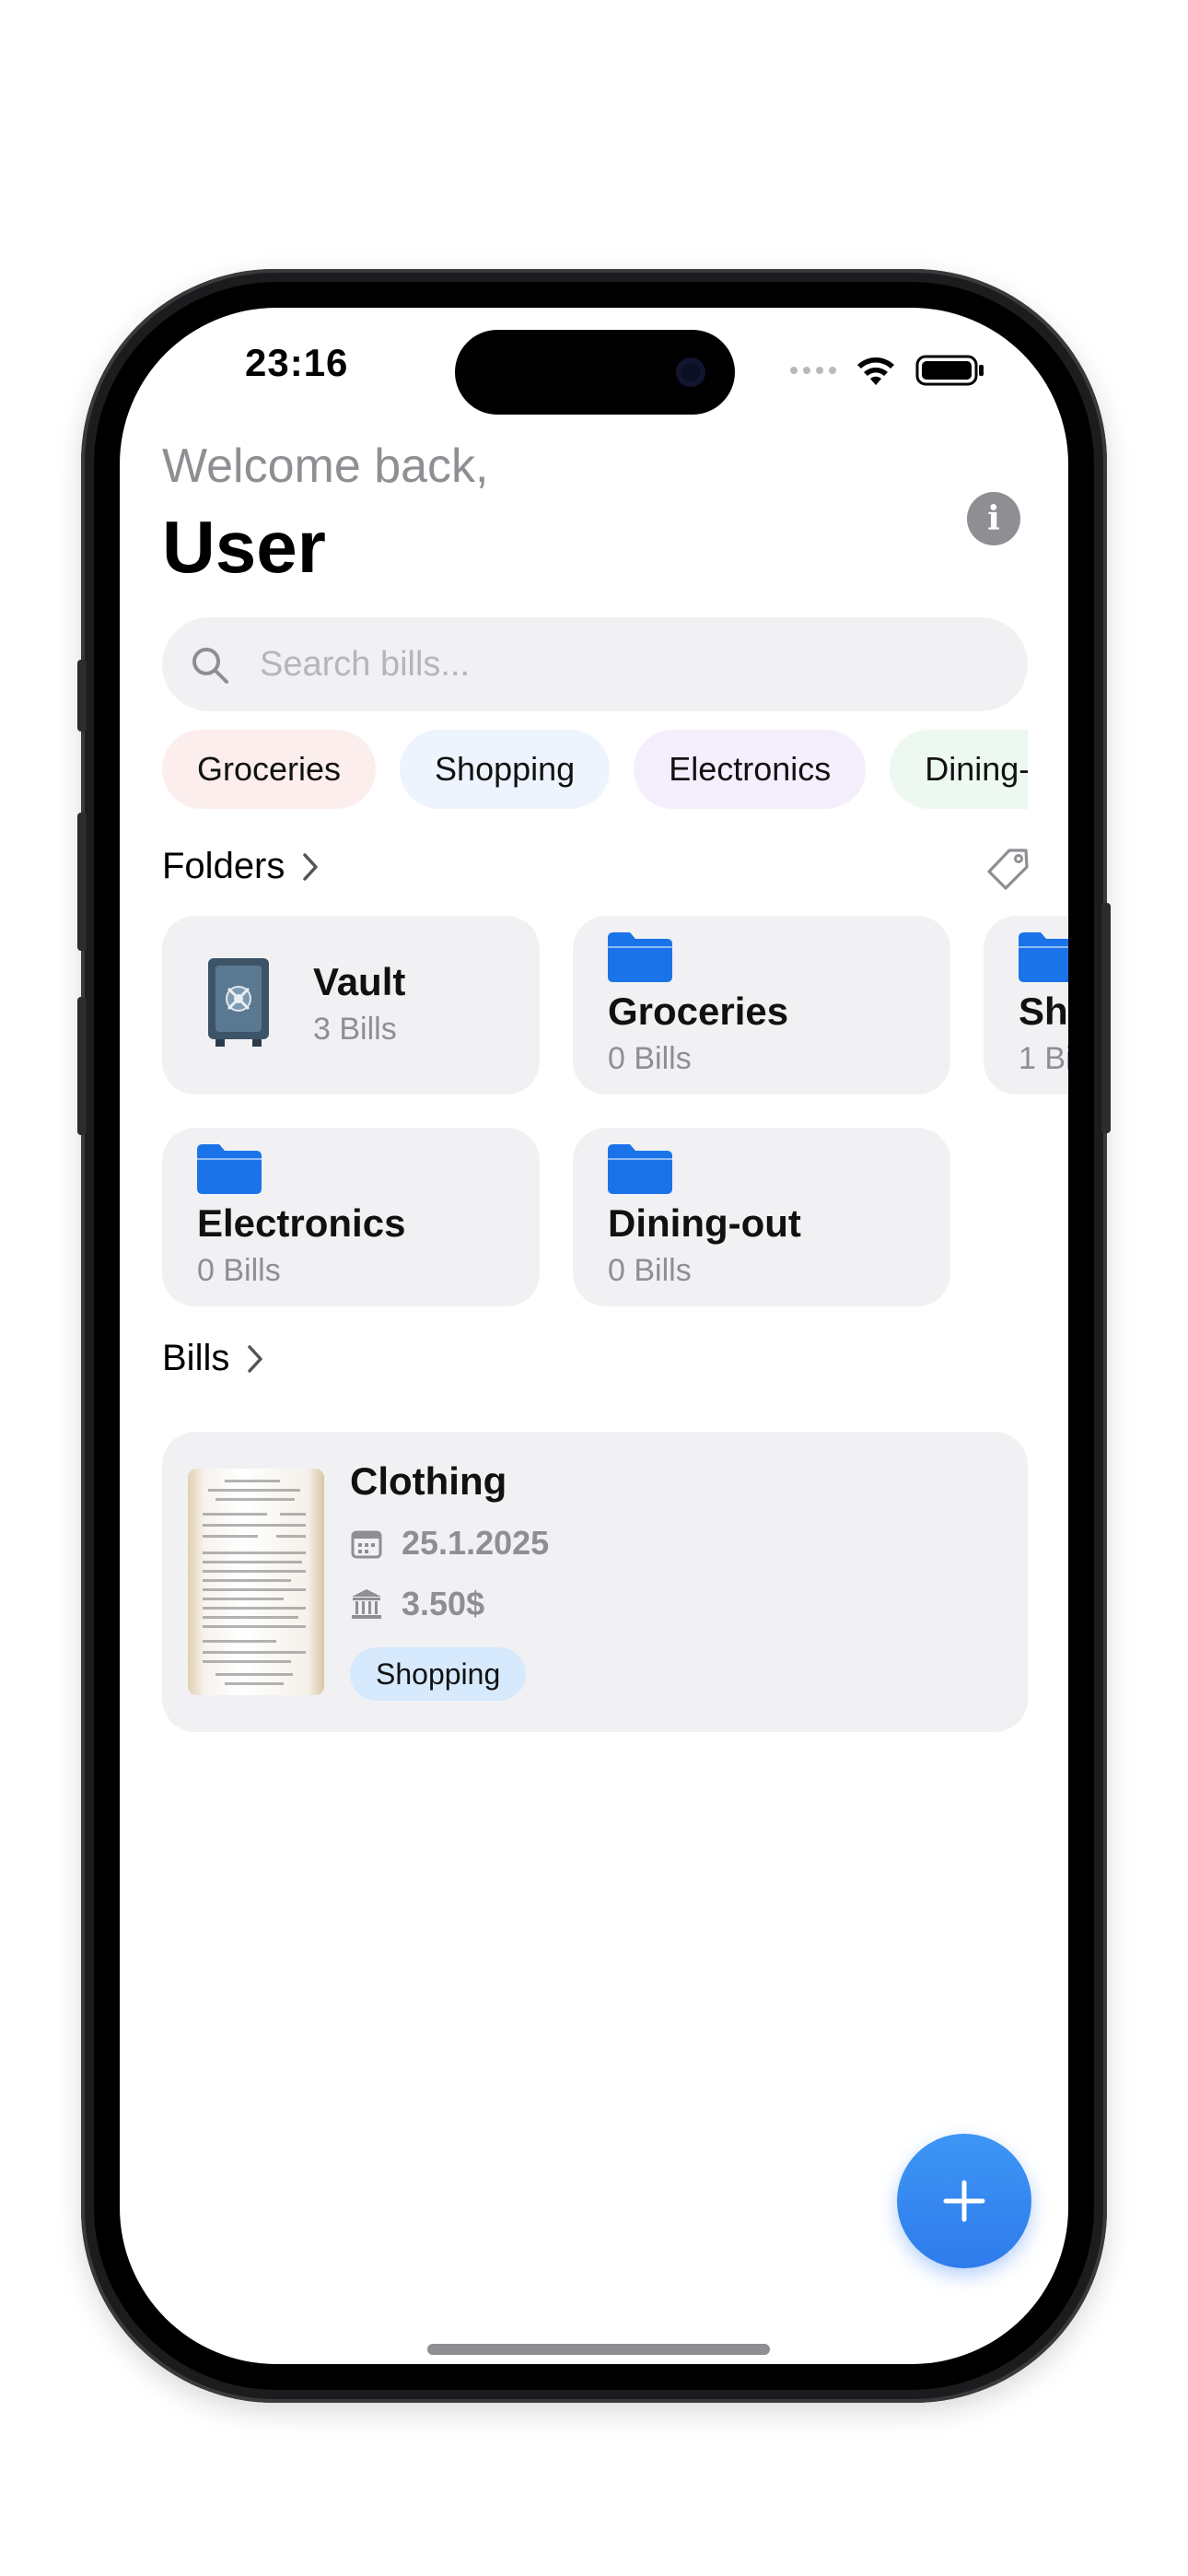 Image resolution: width=1188 pixels, height=2576 pixels. I want to click on folder-name: Dining-out, so click(705, 1223).